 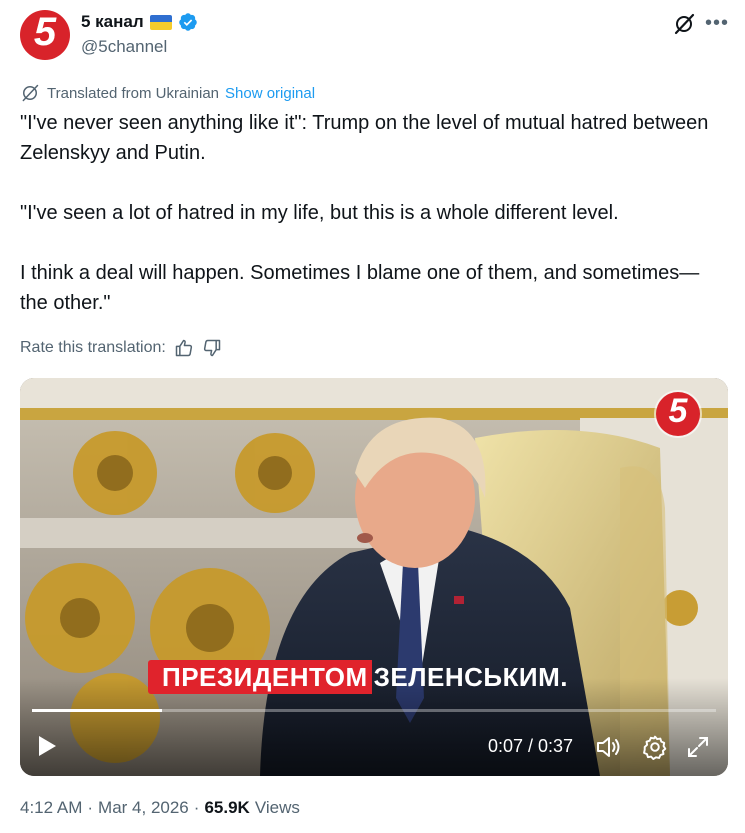 I want to click on tweet-time: 4:12 AM, so click(x=51, y=808).